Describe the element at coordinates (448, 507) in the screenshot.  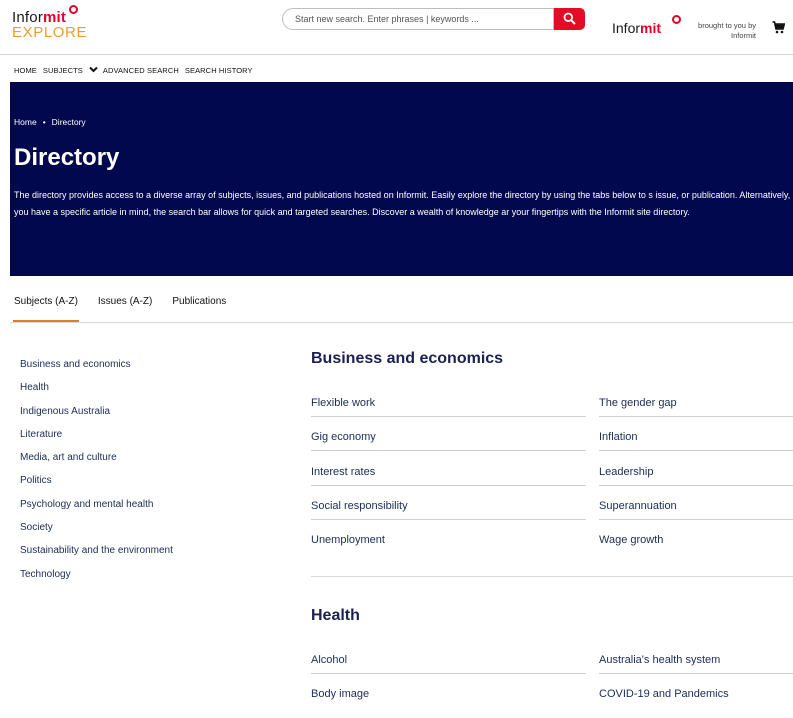
I see `topic-link: Social responsibility` at that location.